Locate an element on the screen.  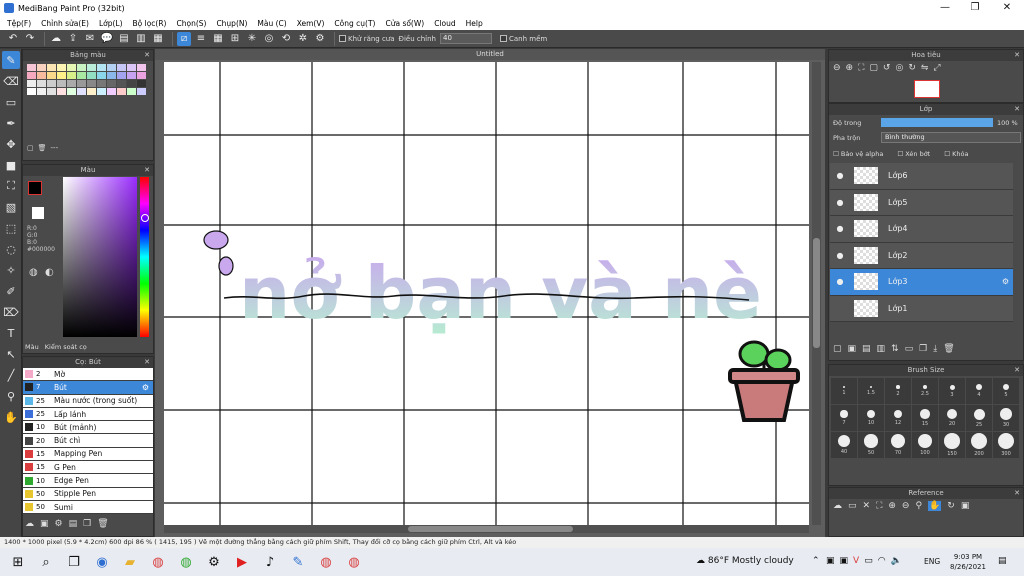
zoom-out-ref-icon: ⊖ is located at coordinates (906, 506).